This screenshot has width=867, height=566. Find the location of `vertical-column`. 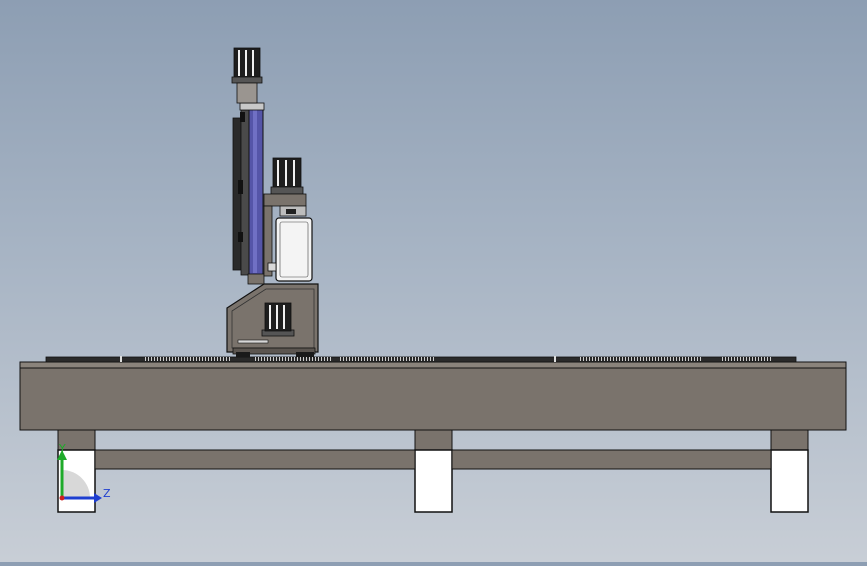

vertical-column is located at coordinates (248, 193).